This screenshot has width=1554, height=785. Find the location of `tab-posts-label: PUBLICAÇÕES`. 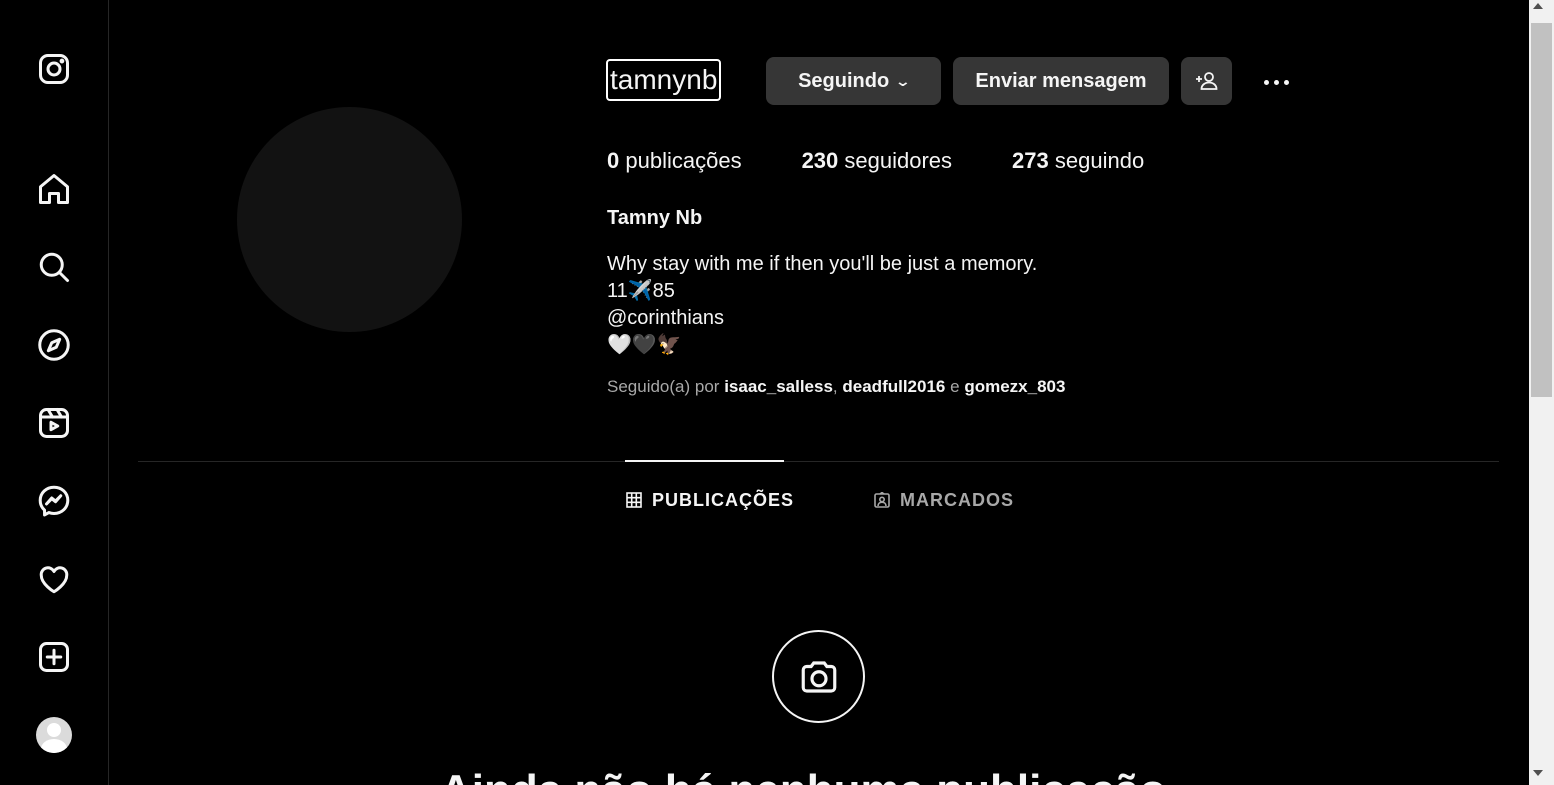

tab-posts-label: PUBLICAÇÕES is located at coordinates (723, 499).